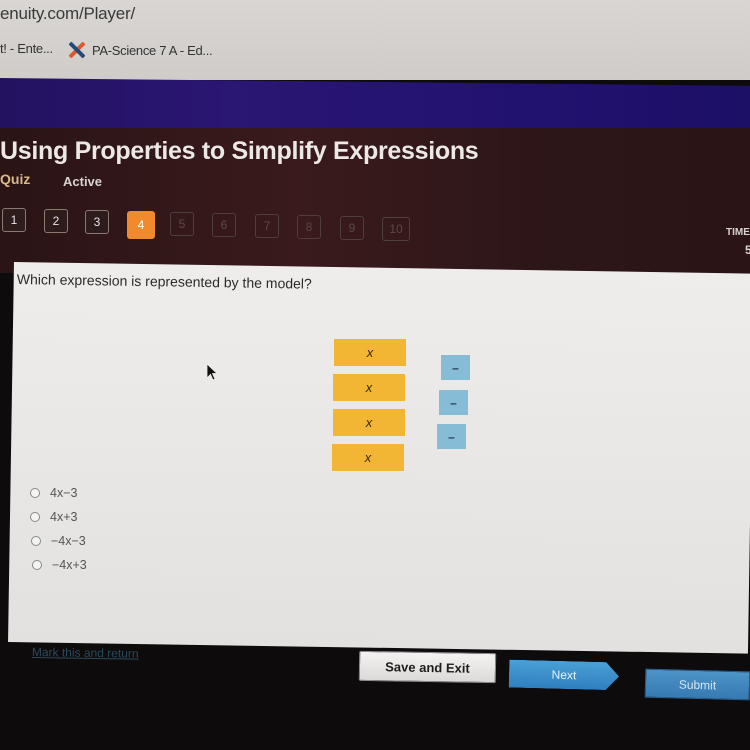 Image resolution: width=750 pixels, height=750 pixels. Describe the element at coordinates (141, 225) in the screenshot. I see `question-4-button: 4` at that location.